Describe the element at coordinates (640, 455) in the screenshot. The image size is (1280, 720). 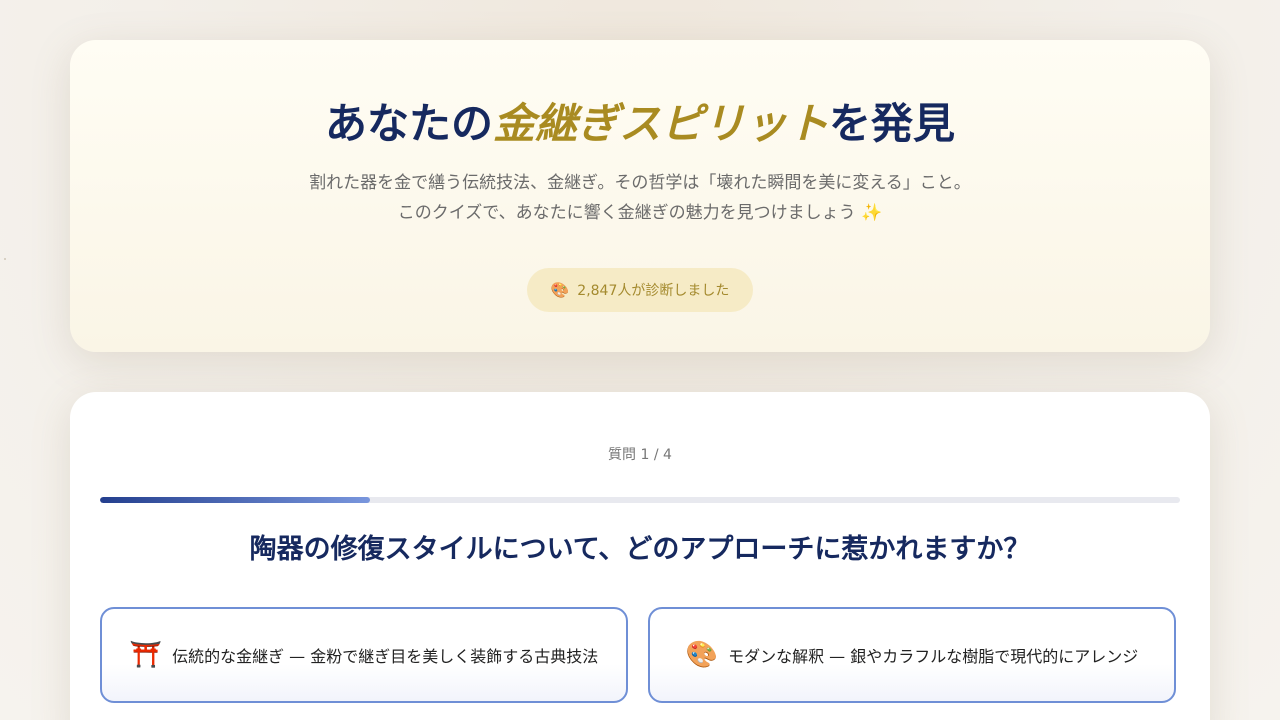
I see `question-counter: 質問 1 / 4` at that location.